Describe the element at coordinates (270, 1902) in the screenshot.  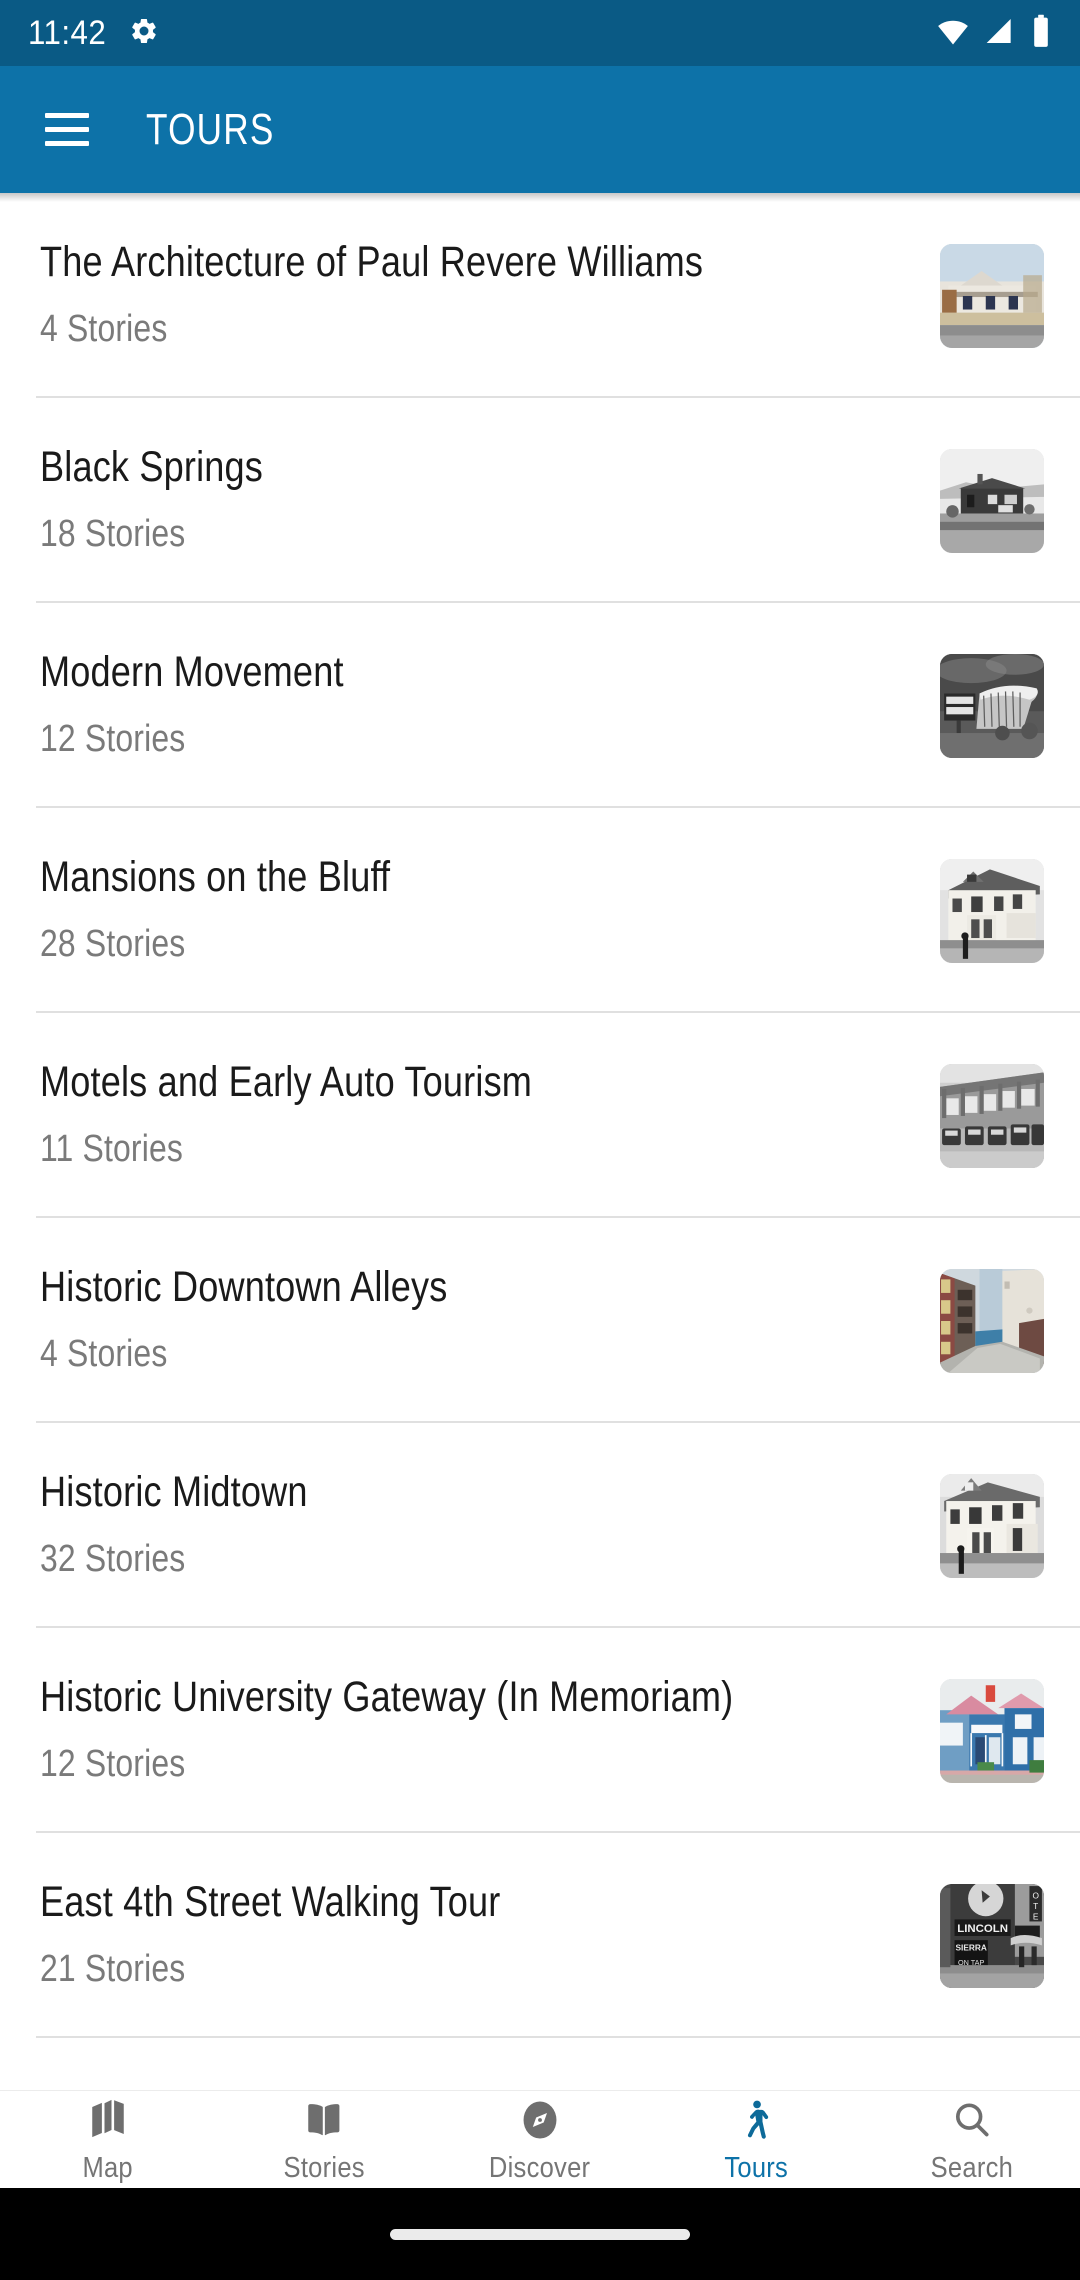
I see `tour-title: East 4th Street Walking Tour` at that location.